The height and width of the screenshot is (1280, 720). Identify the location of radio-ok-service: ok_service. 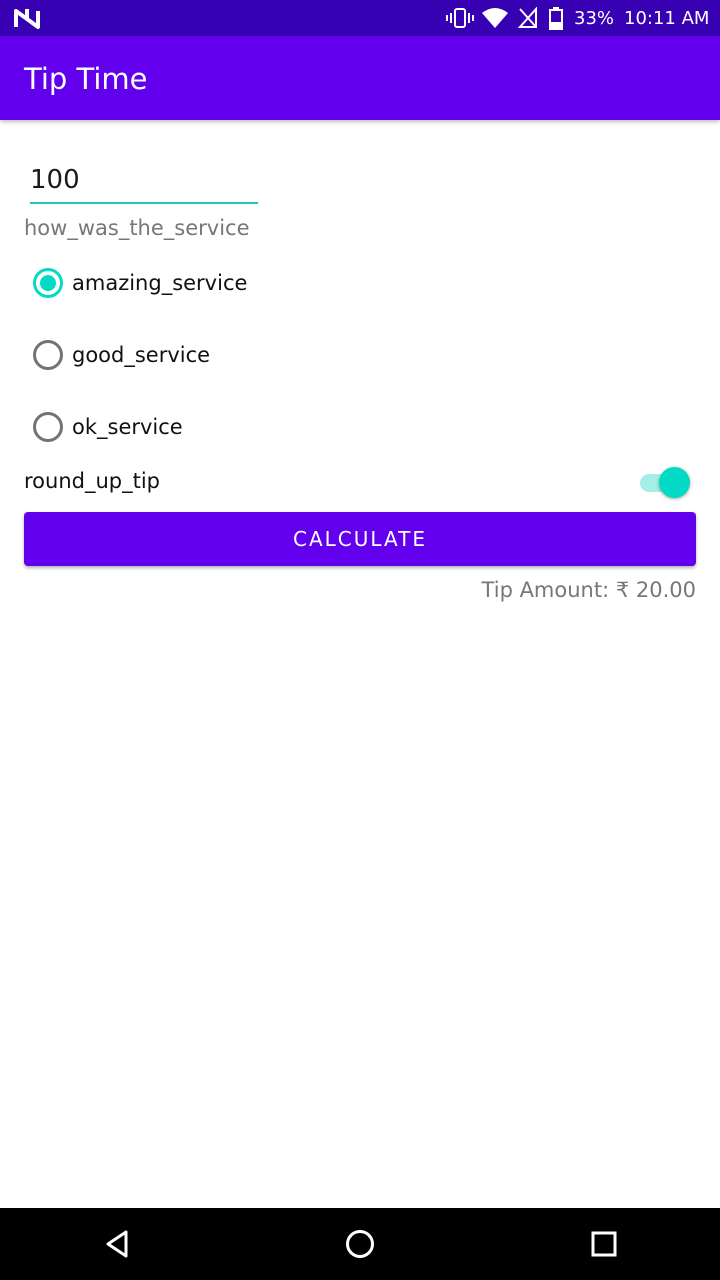
(174, 427).